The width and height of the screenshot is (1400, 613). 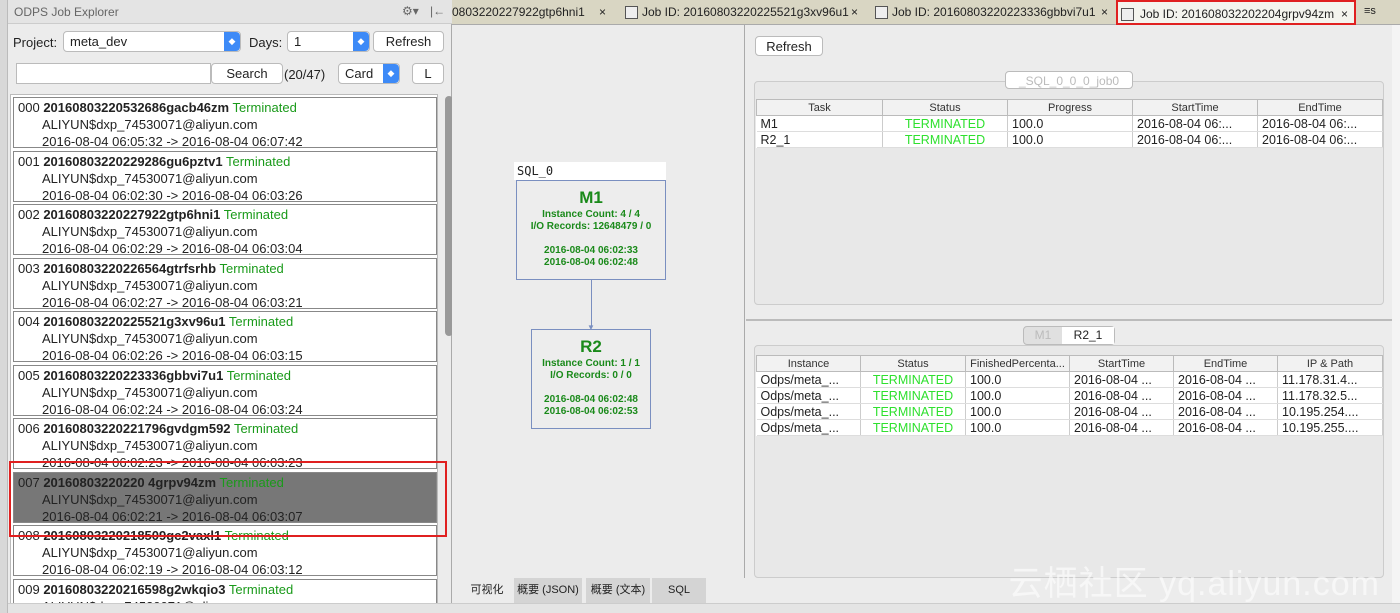 I want to click on job-id: 20160803220229286gu6pztv1, so click(x=133, y=161).